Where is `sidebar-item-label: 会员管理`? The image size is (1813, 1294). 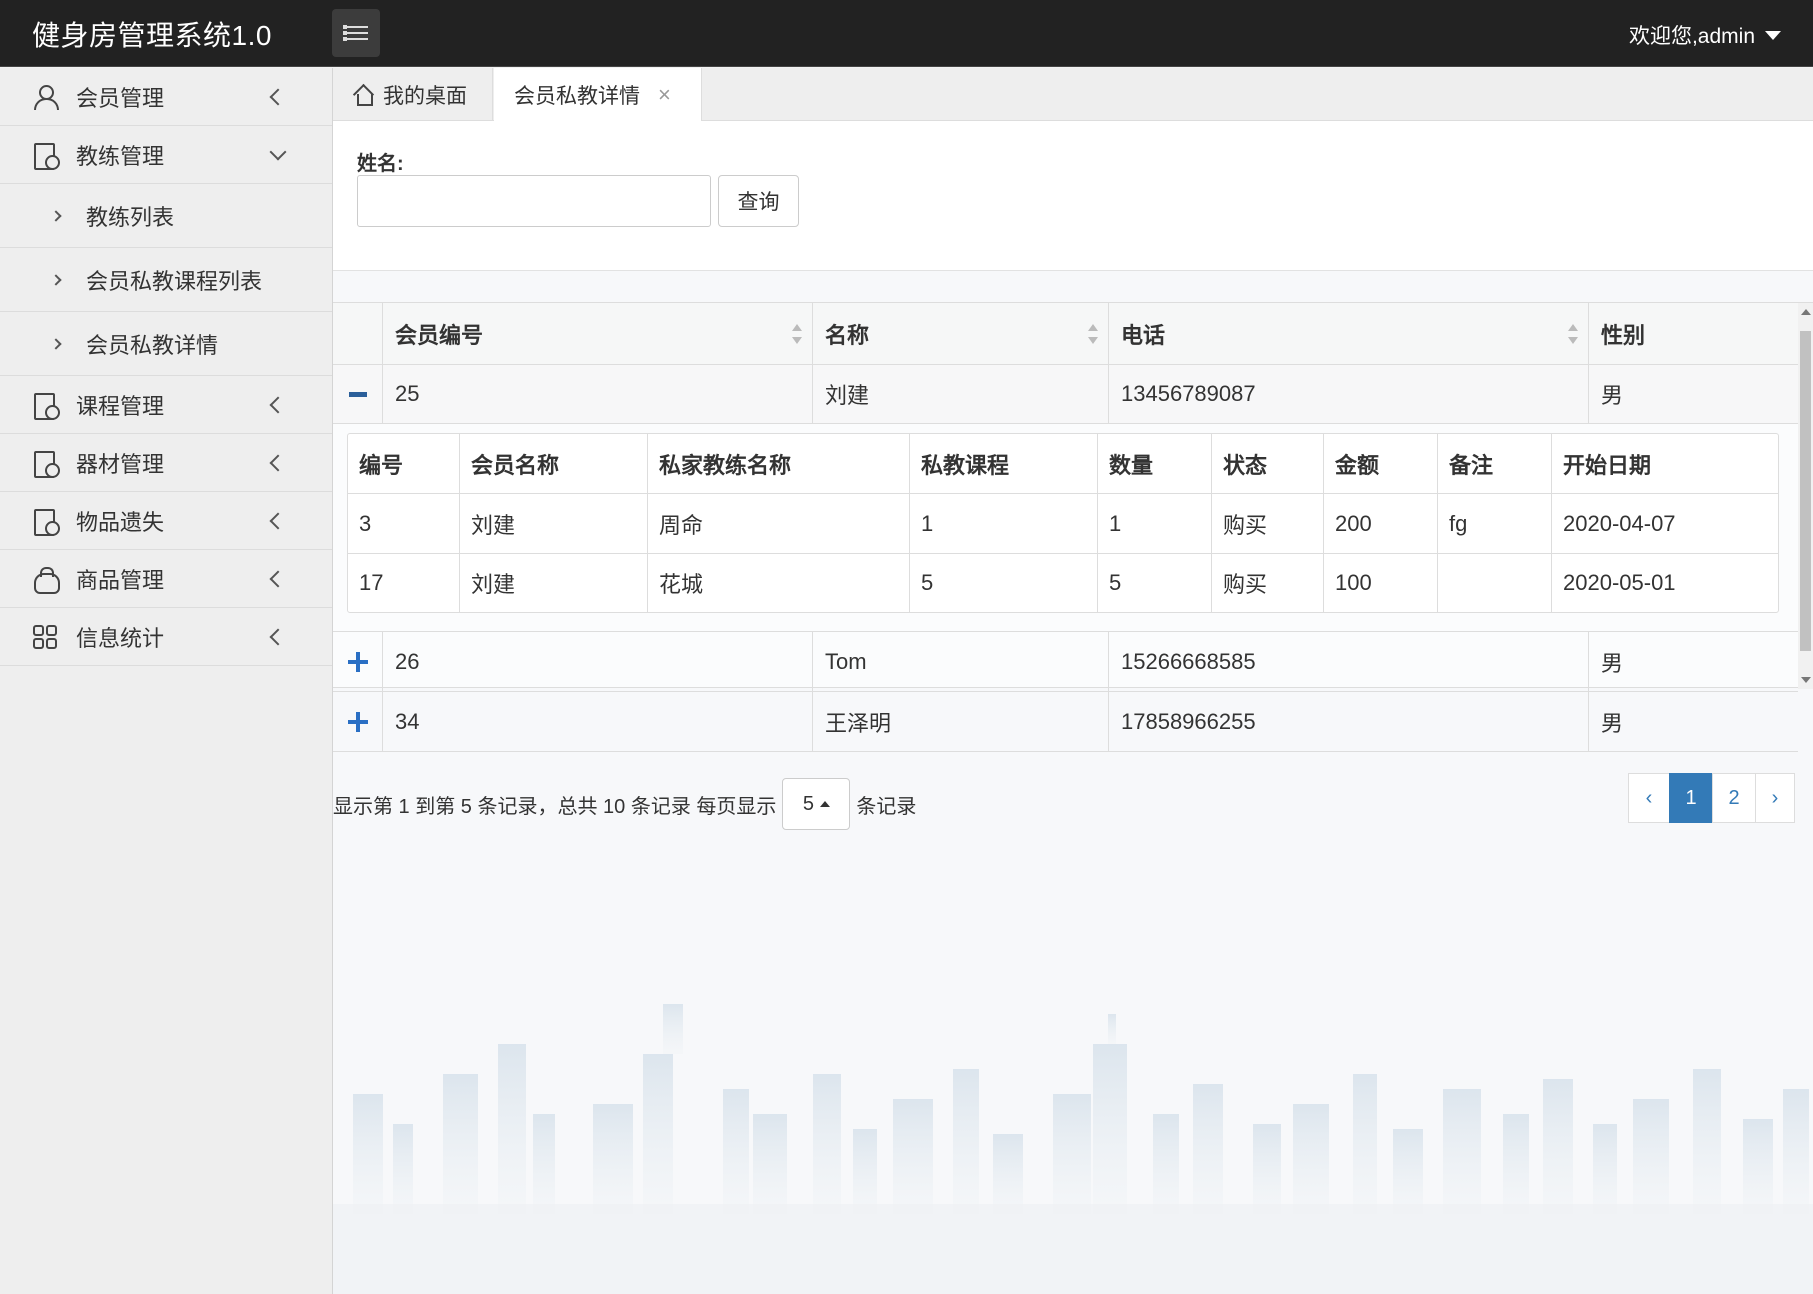 sidebar-item-label: 会员管理 is located at coordinates (120, 98).